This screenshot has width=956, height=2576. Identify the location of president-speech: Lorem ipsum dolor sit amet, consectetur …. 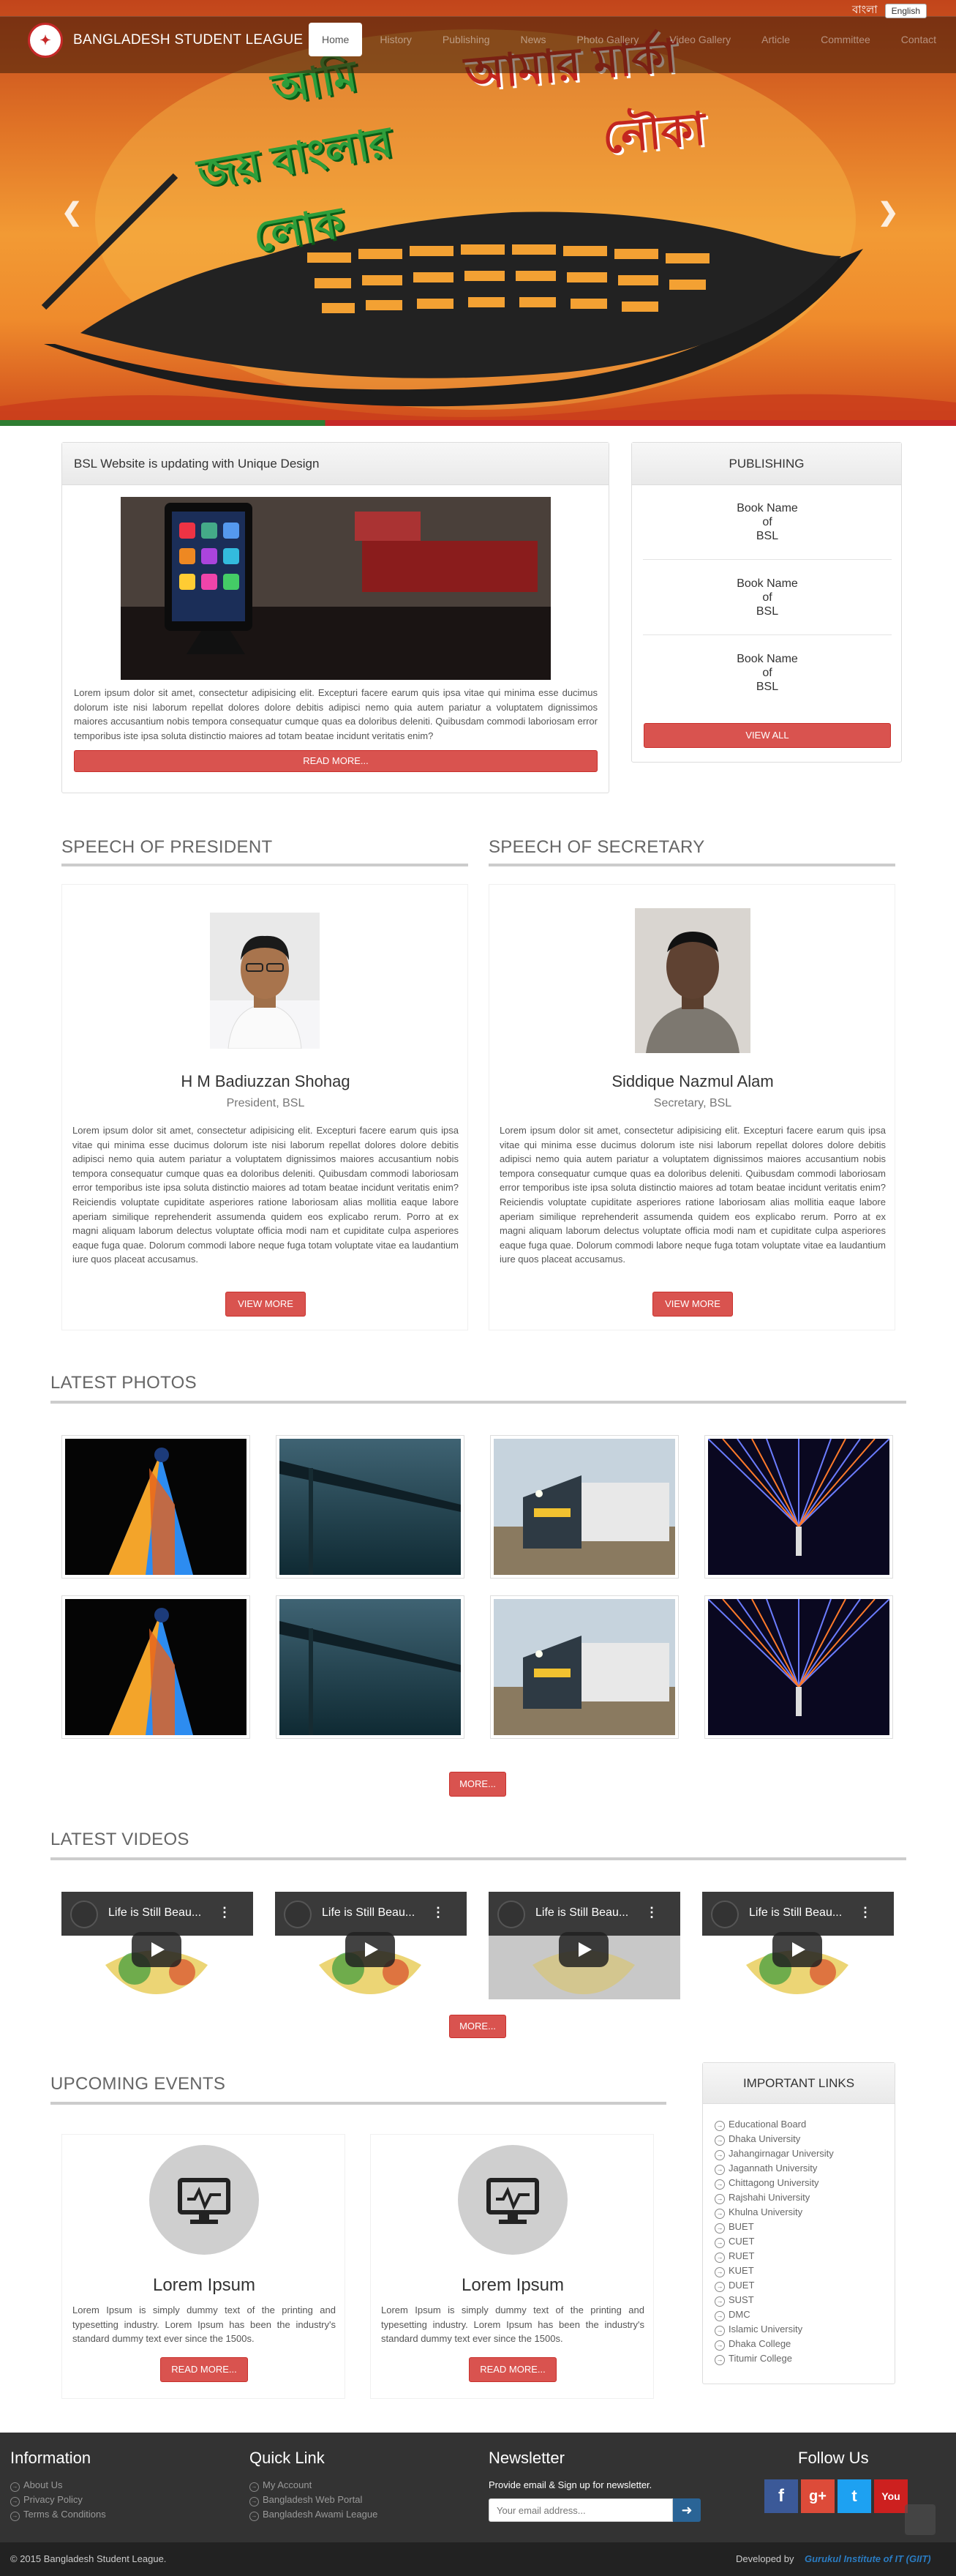
(265, 1195).